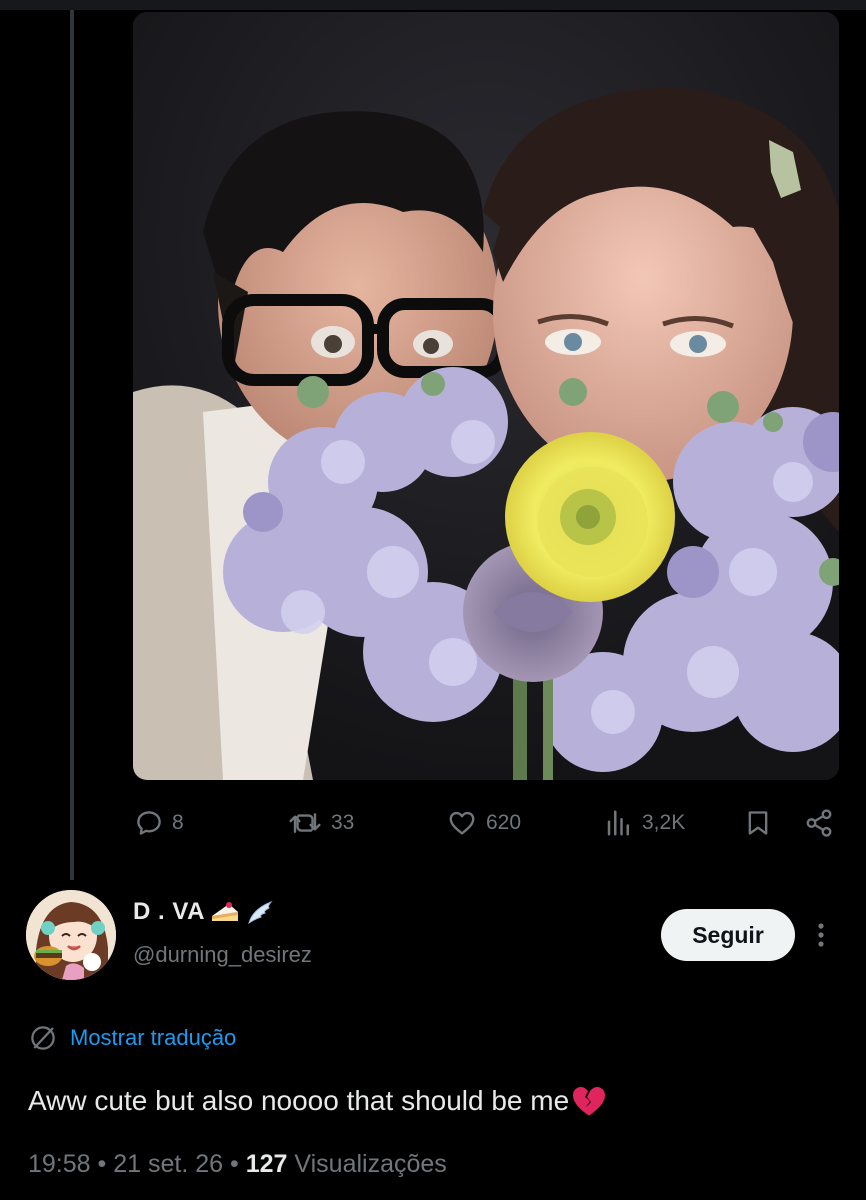 This screenshot has width=866, height=1200. I want to click on more-options-button, so click(821, 935).